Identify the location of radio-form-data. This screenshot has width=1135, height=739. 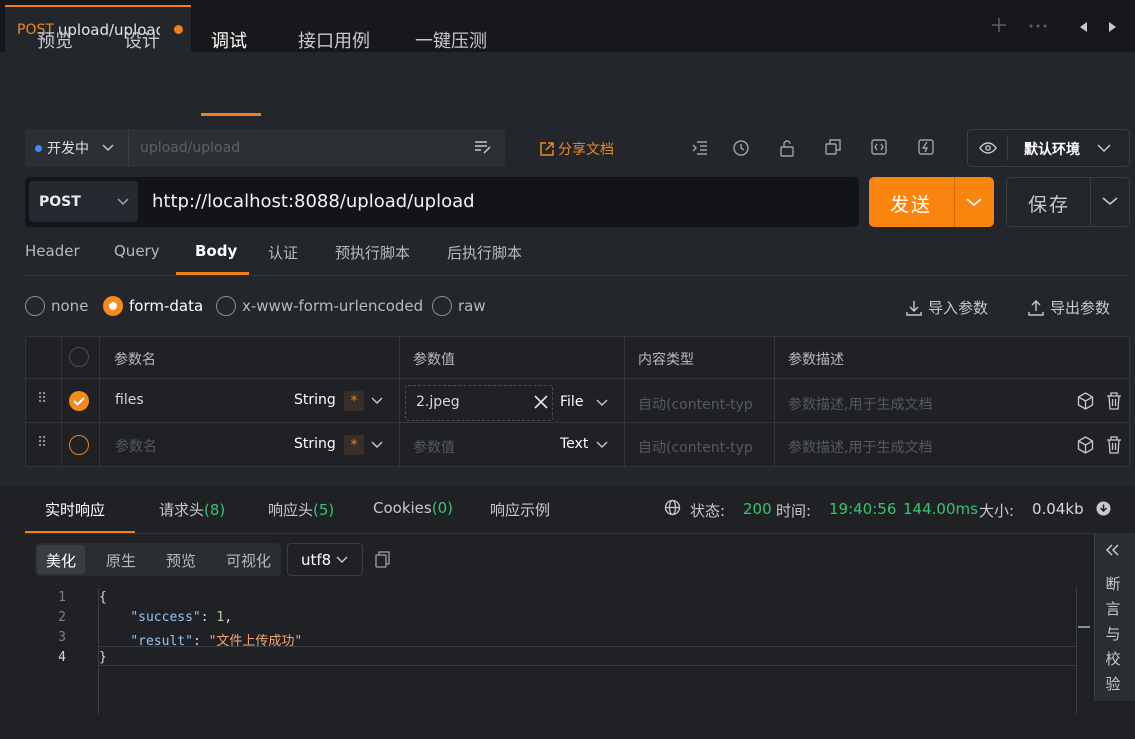
(113, 306).